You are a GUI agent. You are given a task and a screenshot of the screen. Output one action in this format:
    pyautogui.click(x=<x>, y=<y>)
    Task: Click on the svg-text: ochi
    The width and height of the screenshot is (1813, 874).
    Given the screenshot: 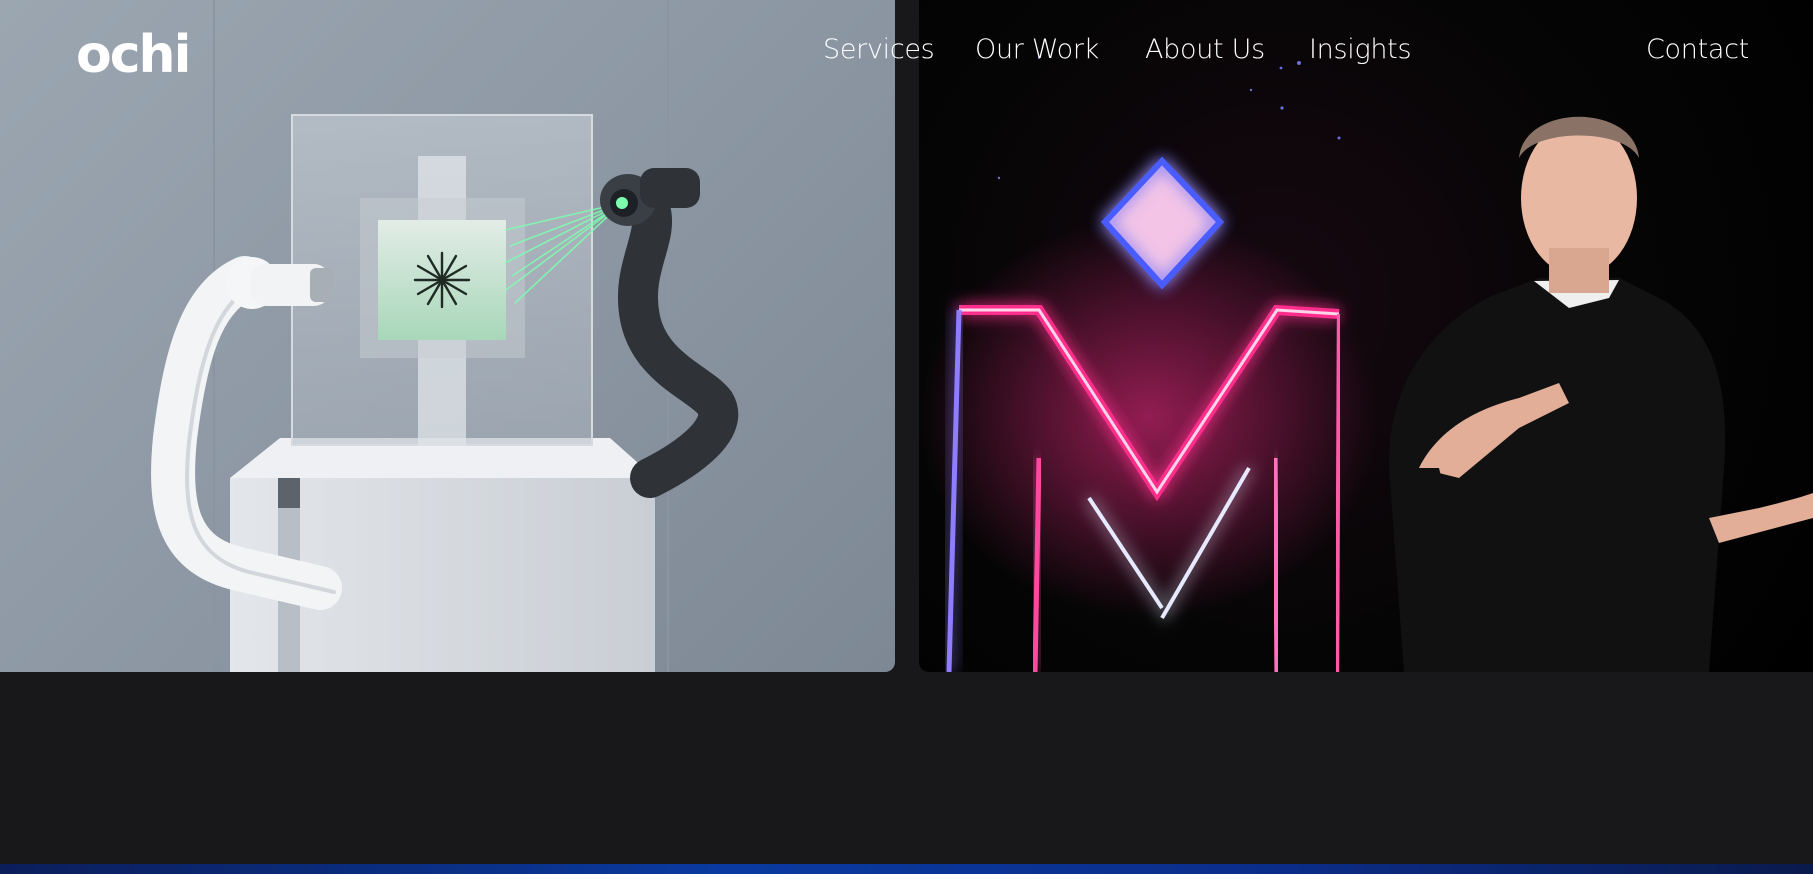 What is the action you would take?
    pyautogui.click(x=132, y=52)
    